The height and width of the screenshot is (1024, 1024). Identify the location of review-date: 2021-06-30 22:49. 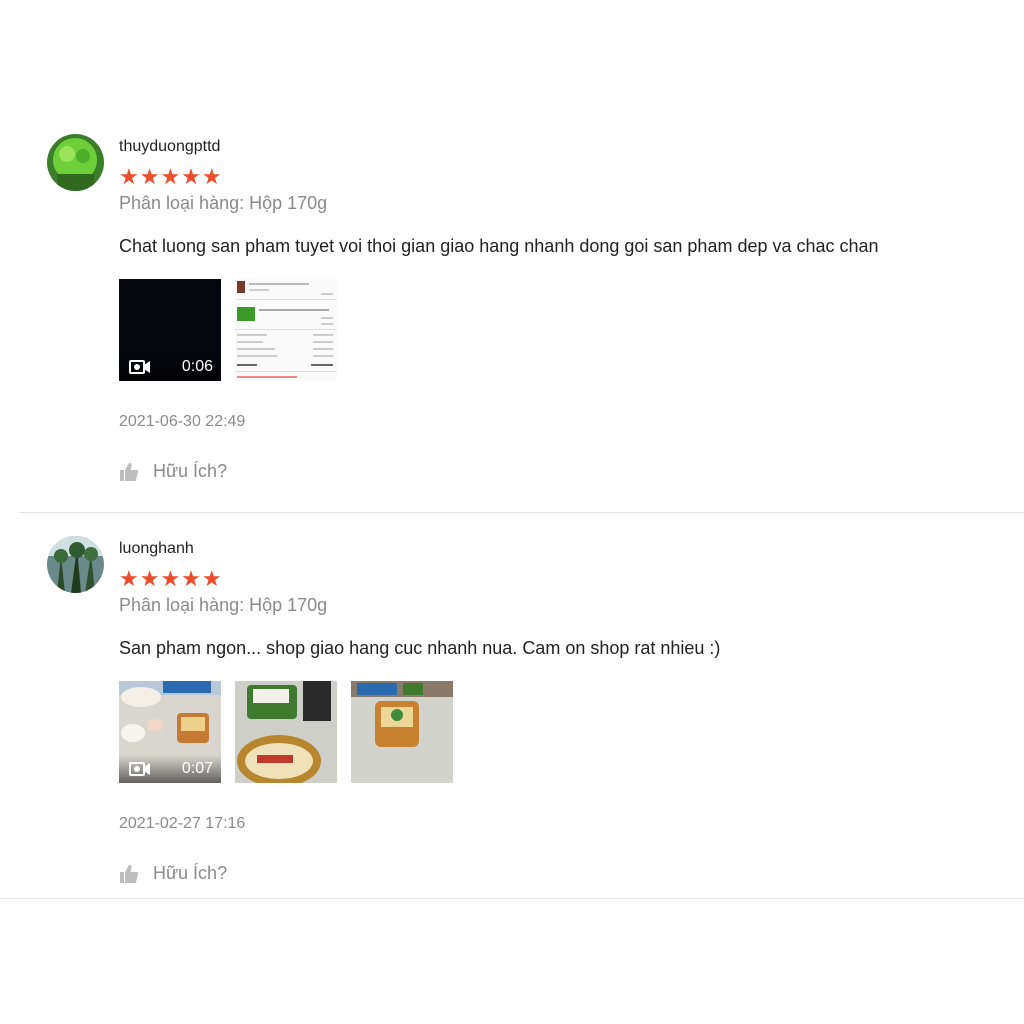
(182, 421).